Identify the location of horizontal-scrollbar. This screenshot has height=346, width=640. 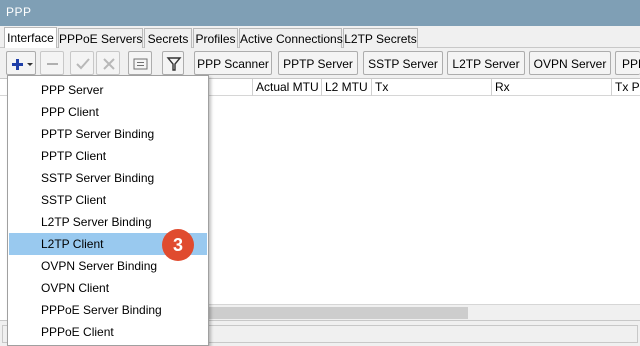
(424, 312).